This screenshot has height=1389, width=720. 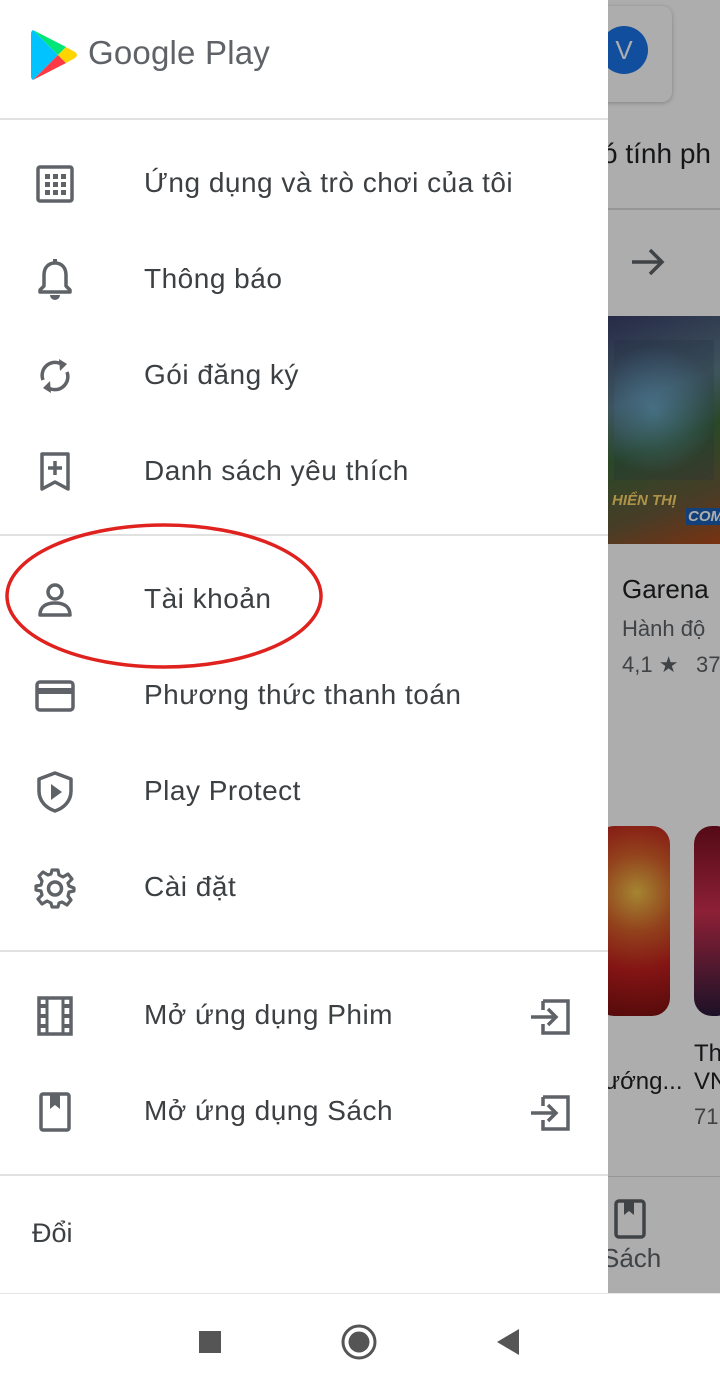 What do you see at coordinates (222, 790) in the screenshot?
I see `menu-item-label: Play Protect` at bounding box center [222, 790].